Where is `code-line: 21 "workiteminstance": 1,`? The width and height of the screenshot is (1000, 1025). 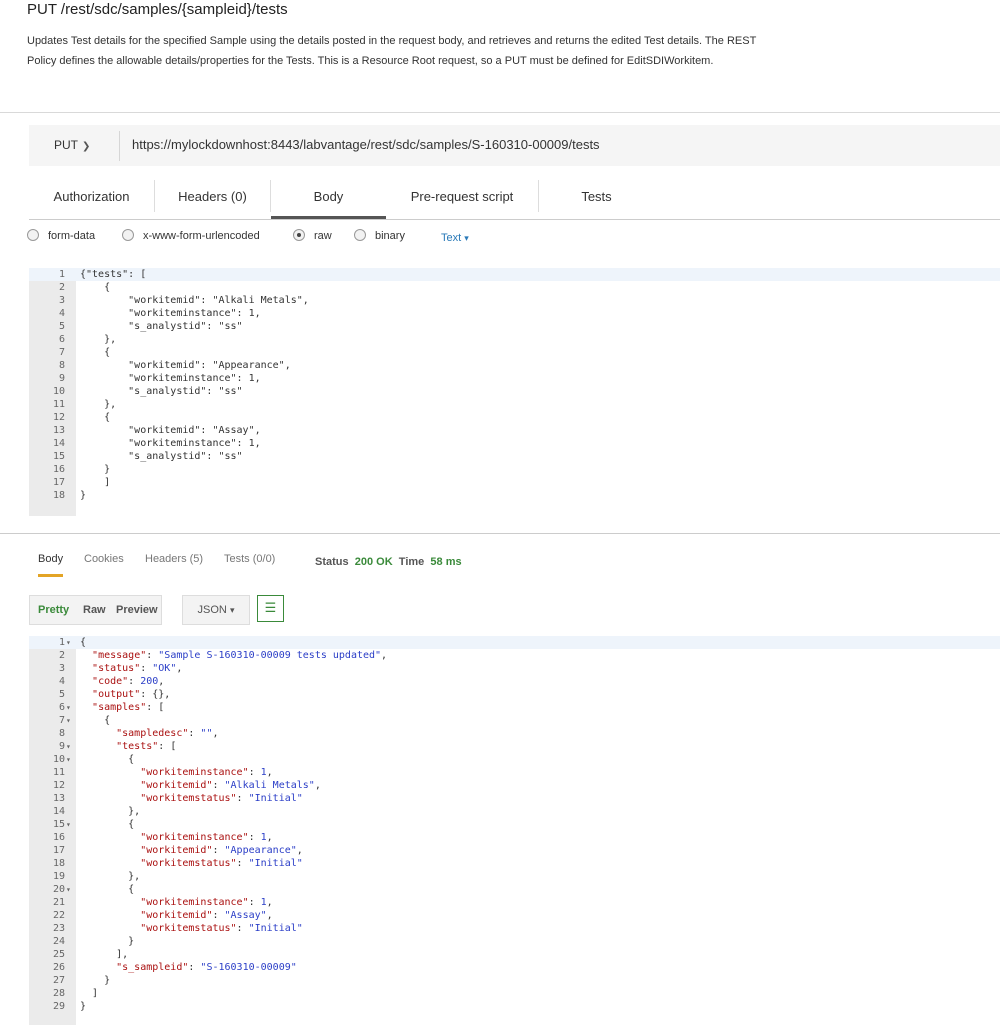 code-line: 21 "workiteminstance": 1, is located at coordinates (514, 902).